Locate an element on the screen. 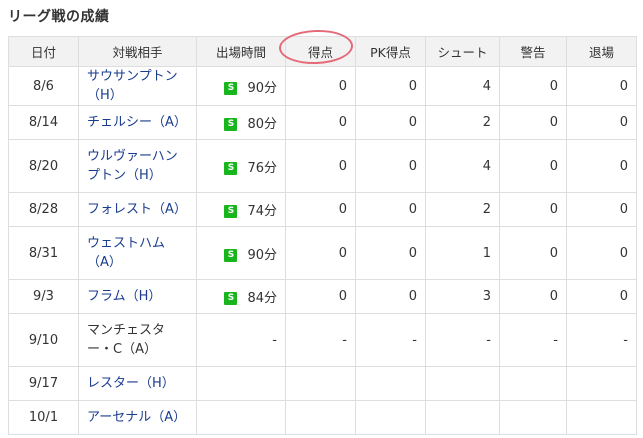 This screenshot has height=438, width=643. opponent-link: アーセナル（A） is located at coordinates (136, 417).